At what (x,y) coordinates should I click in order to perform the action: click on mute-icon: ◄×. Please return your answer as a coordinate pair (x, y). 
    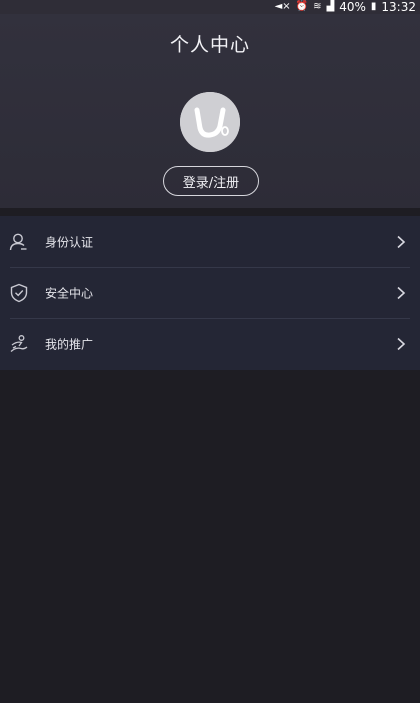
    Looking at the image, I should click on (282, 6).